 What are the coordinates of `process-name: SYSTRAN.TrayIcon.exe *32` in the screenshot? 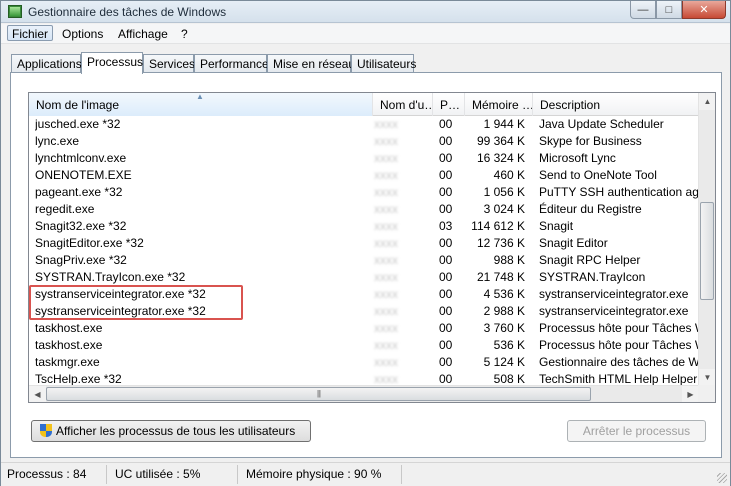 It's located at (110, 277).